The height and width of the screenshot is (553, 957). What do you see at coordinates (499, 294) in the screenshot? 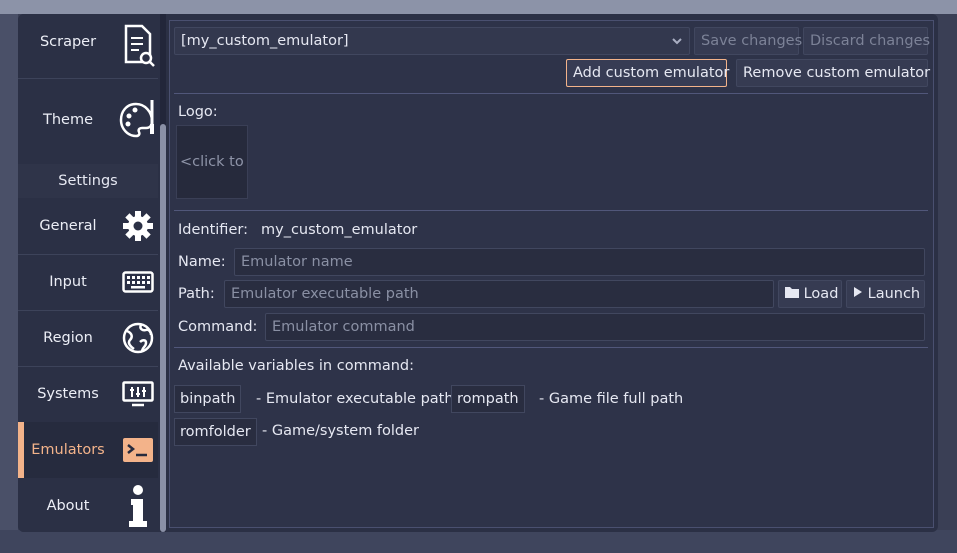
I see `path-field: Emulator executable path` at bounding box center [499, 294].